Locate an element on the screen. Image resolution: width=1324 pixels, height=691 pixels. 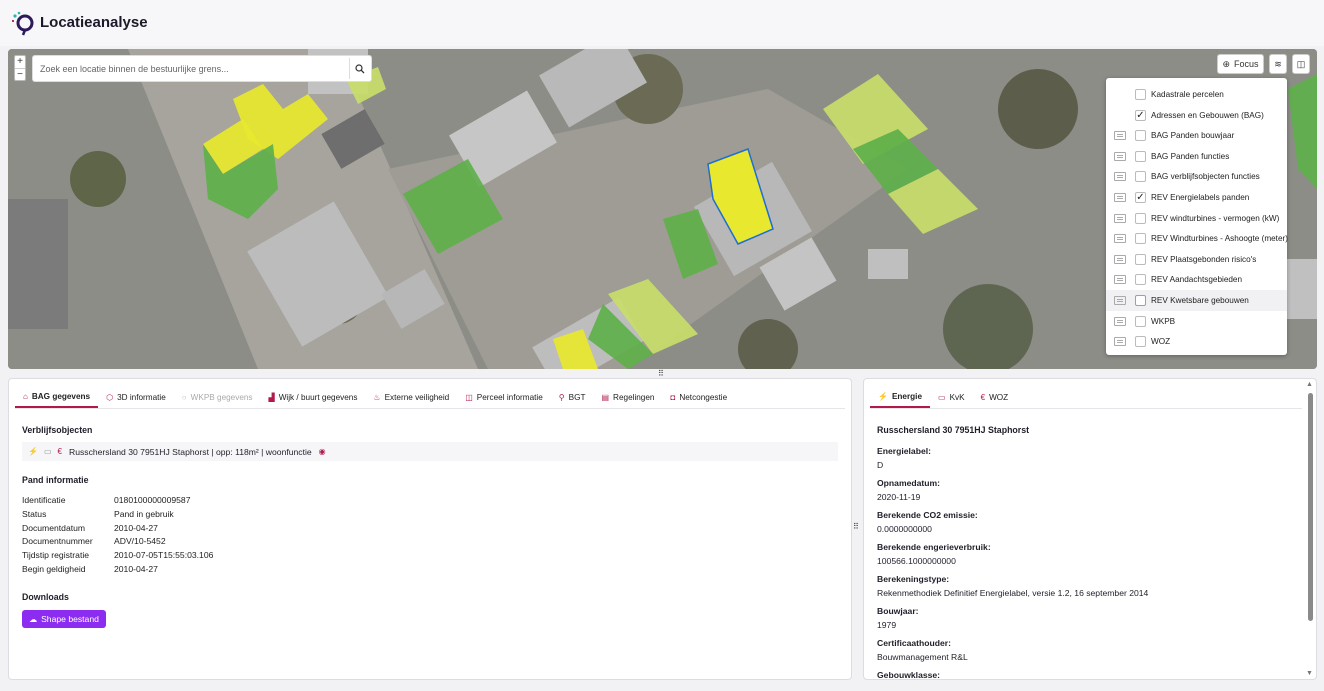
bolt-icon: ⚡ is located at coordinates (33, 451).